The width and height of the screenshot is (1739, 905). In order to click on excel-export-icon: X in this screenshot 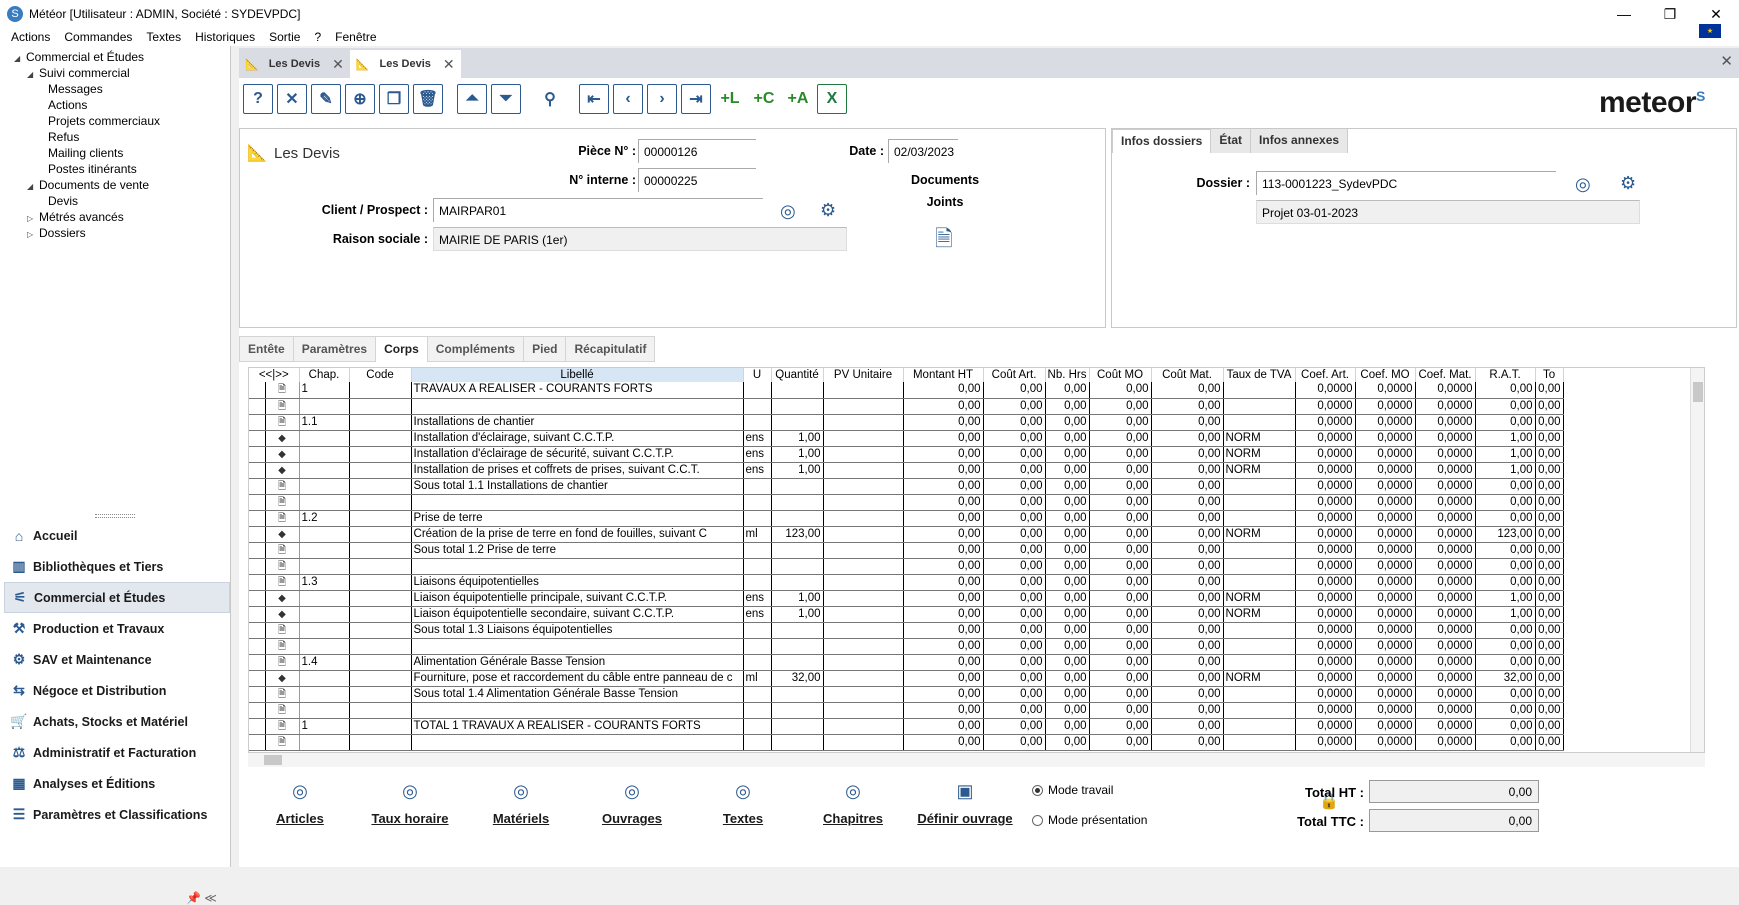, I will do `click(832, 99)`.